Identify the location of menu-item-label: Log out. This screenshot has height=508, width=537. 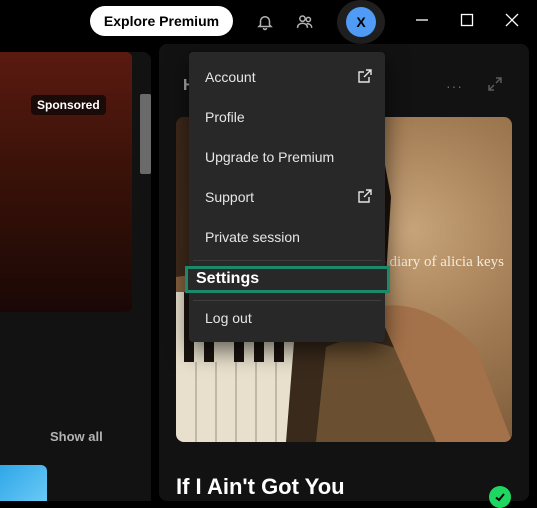
(228, 318).